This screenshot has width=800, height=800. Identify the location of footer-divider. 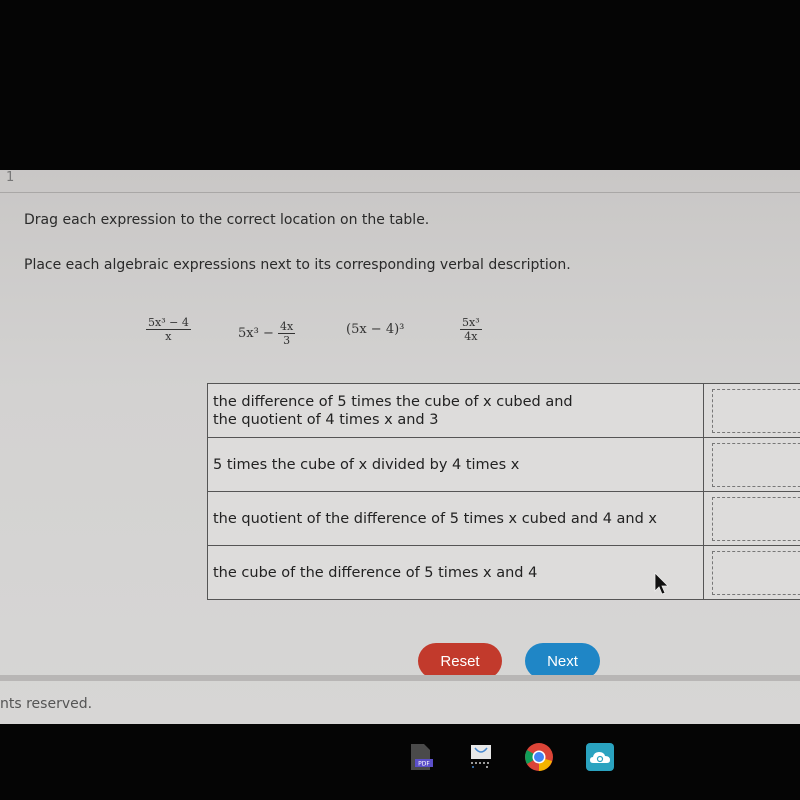
(400, 678).